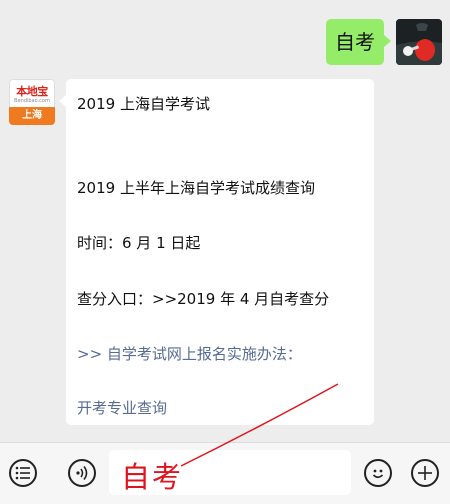 The width and height of the screenshot is (450, 504). What do you see at coordinates (196, 188) in the screenshot?
I see `query-title: 2019 上半年上海自学考试成绩查询` at bounding box center [196, 188].